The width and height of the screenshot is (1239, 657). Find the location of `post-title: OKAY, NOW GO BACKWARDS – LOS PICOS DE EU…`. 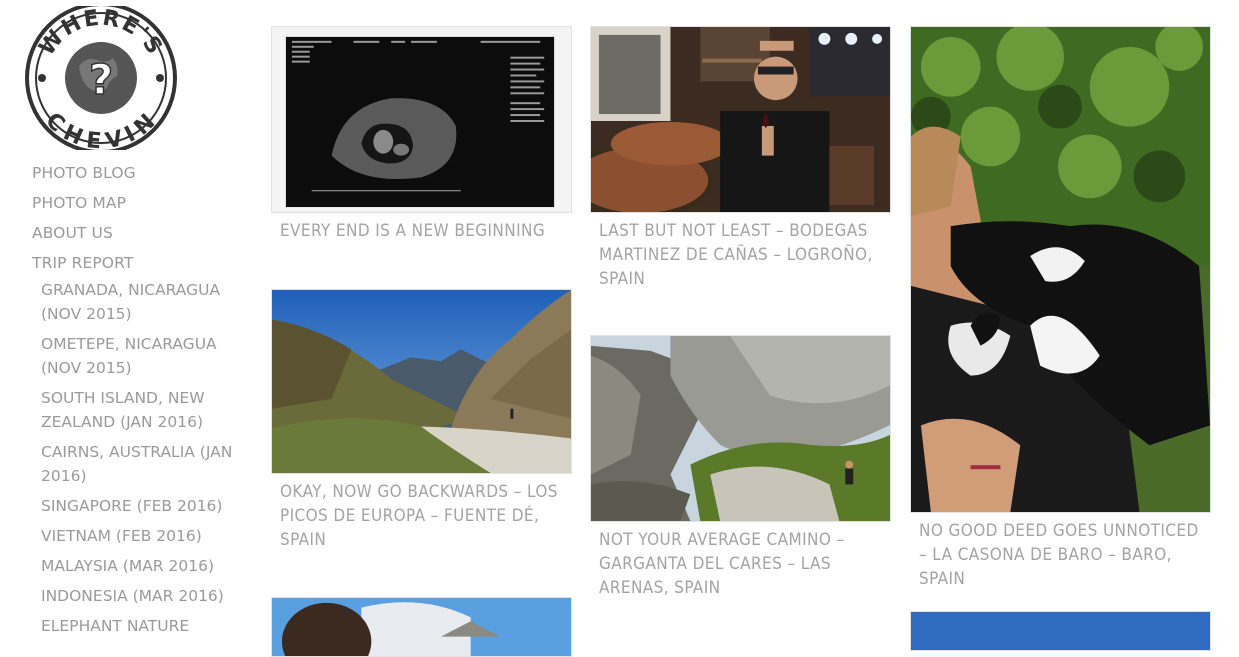

post-title: OKAY, NOW GO BACKWARDS – LOS PICOS DE EU… is located at coordinates (421, 516).